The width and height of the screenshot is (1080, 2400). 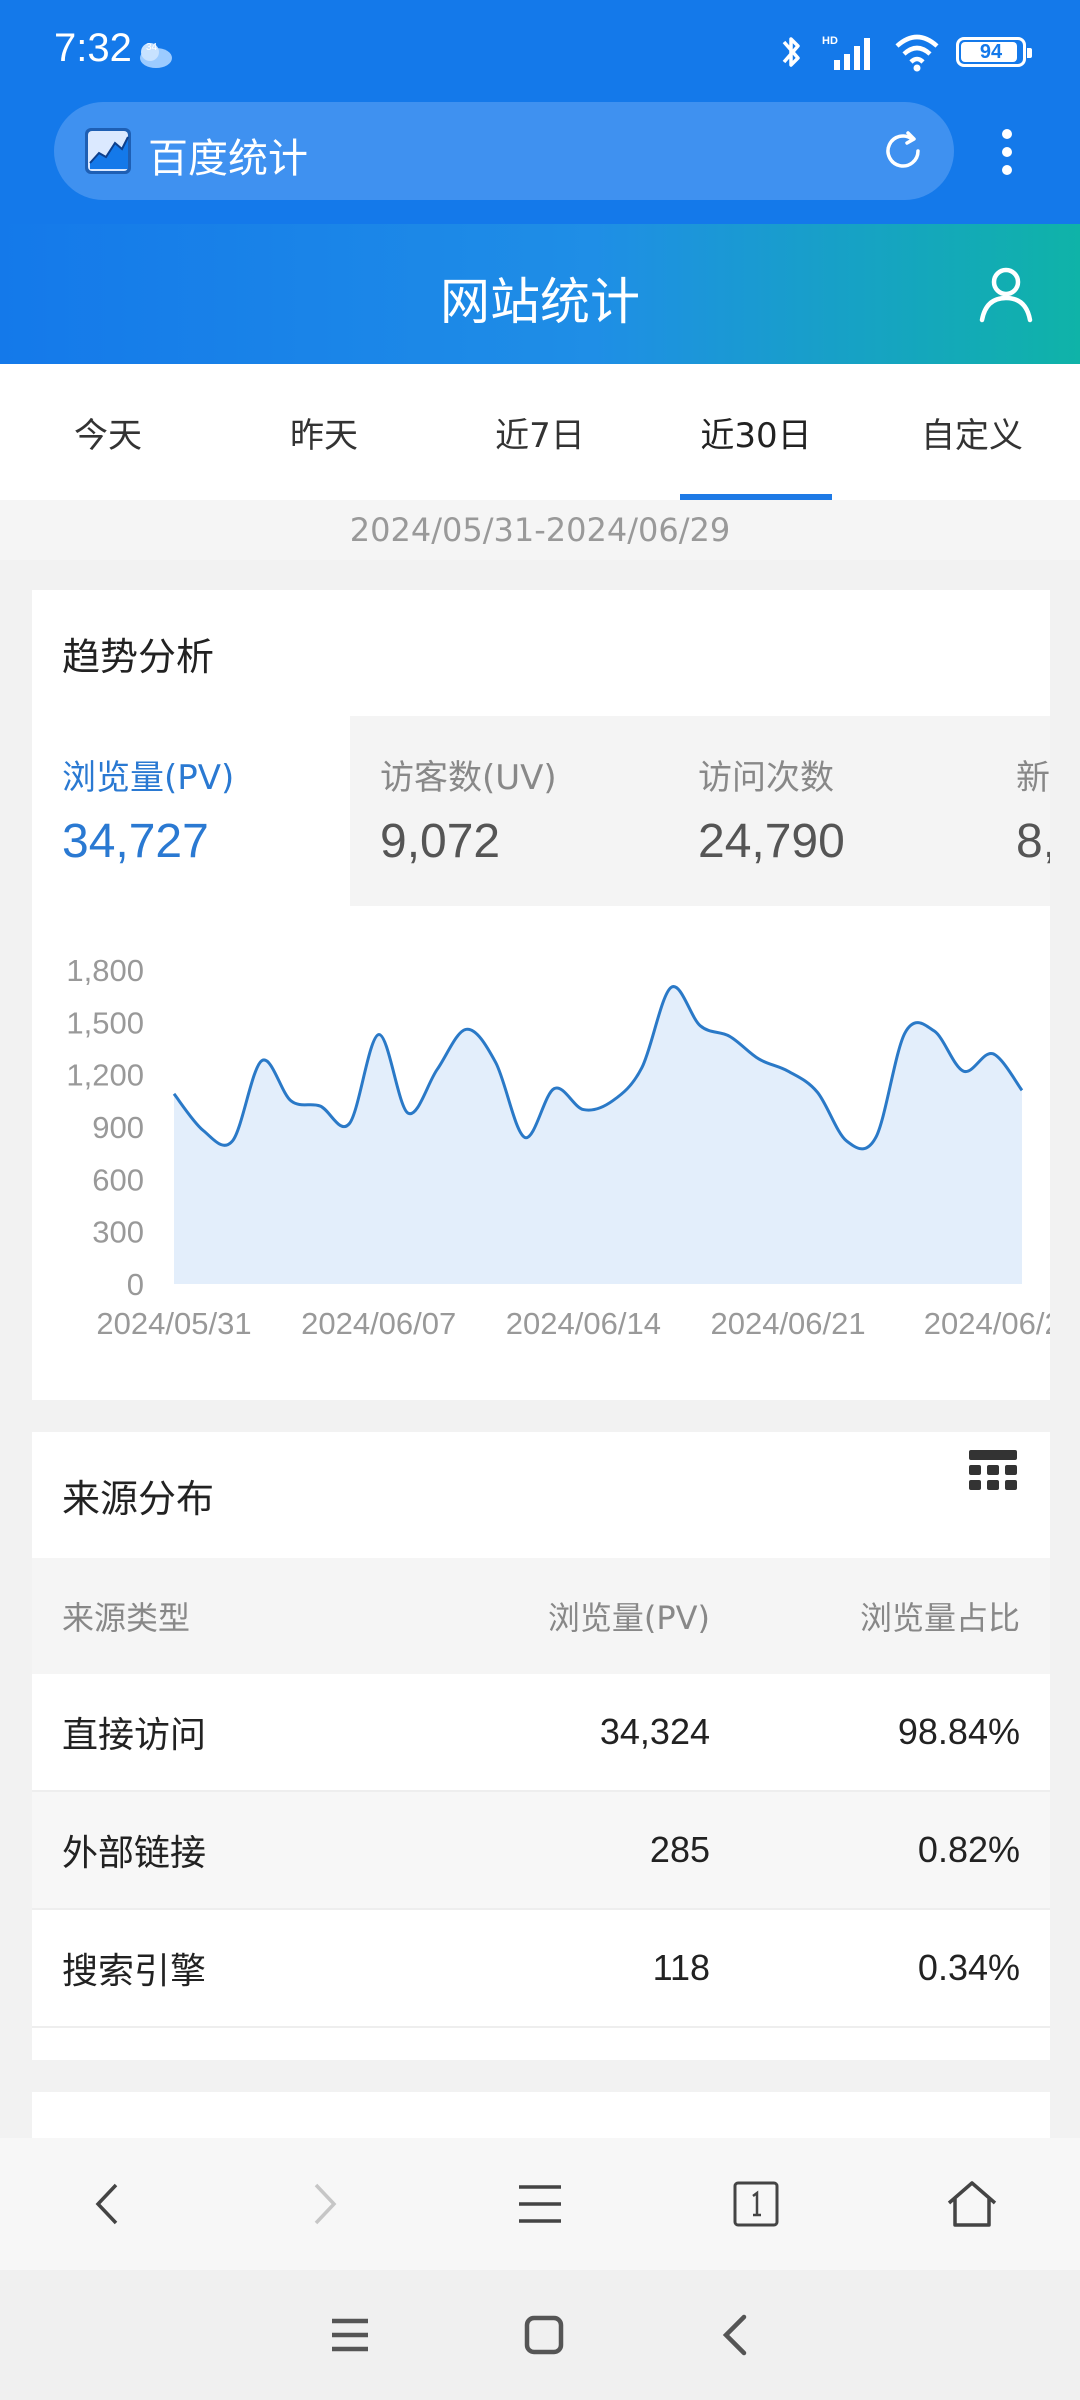 What do you see at coordinates (993, 1473) in the screenshot?
I see `grid-icon` at bounding box center [993, 1473].